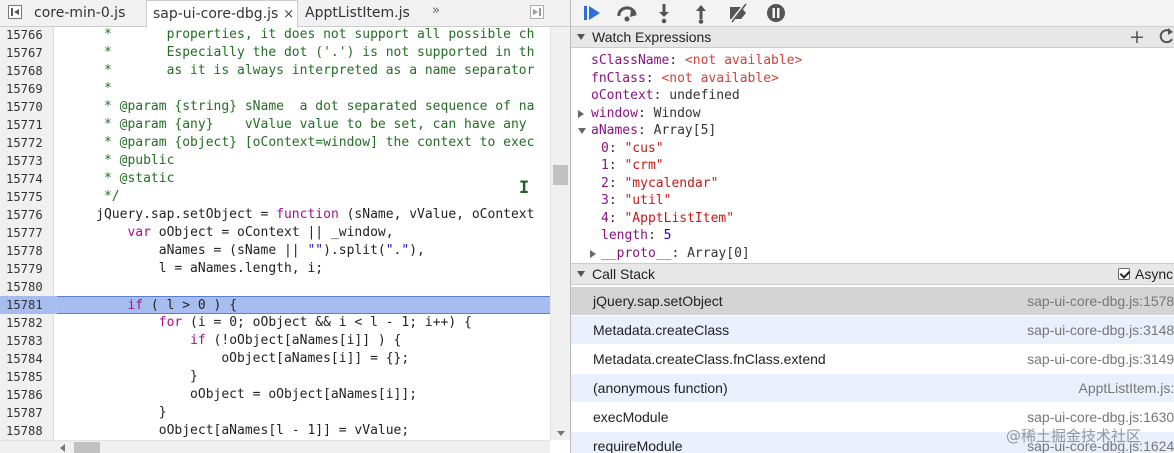 Image resolution: width=1174 pixels, height=453 pixels. I want to click on watch-expressions-header: Watch Expressions +, so click(872, 37).